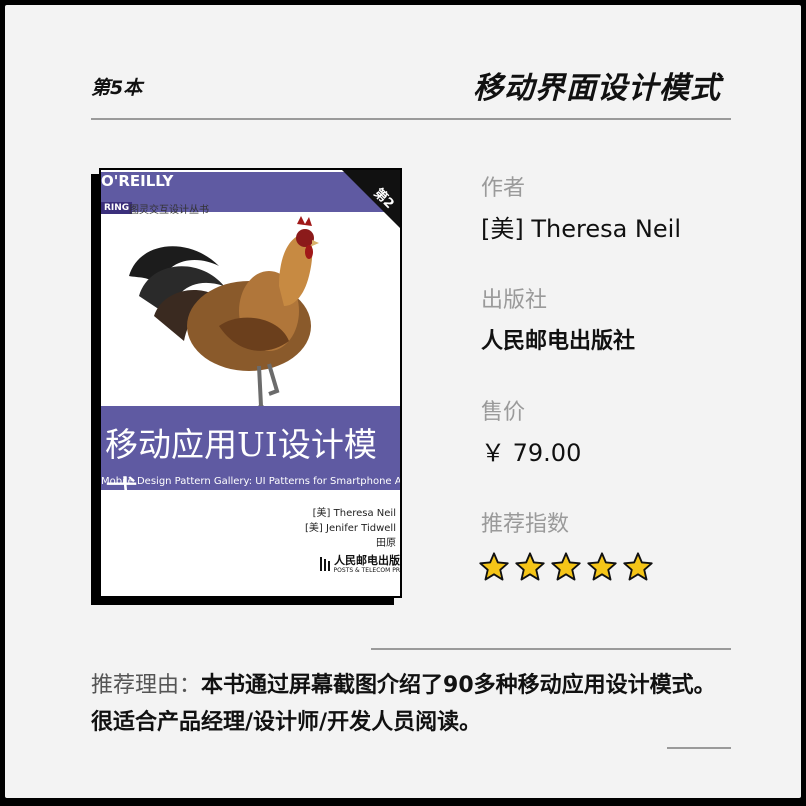  What do you see at coordinates (117, 88) in the screenshot?
I see `rank-label: 第5本` at bounding box center [117, 88].